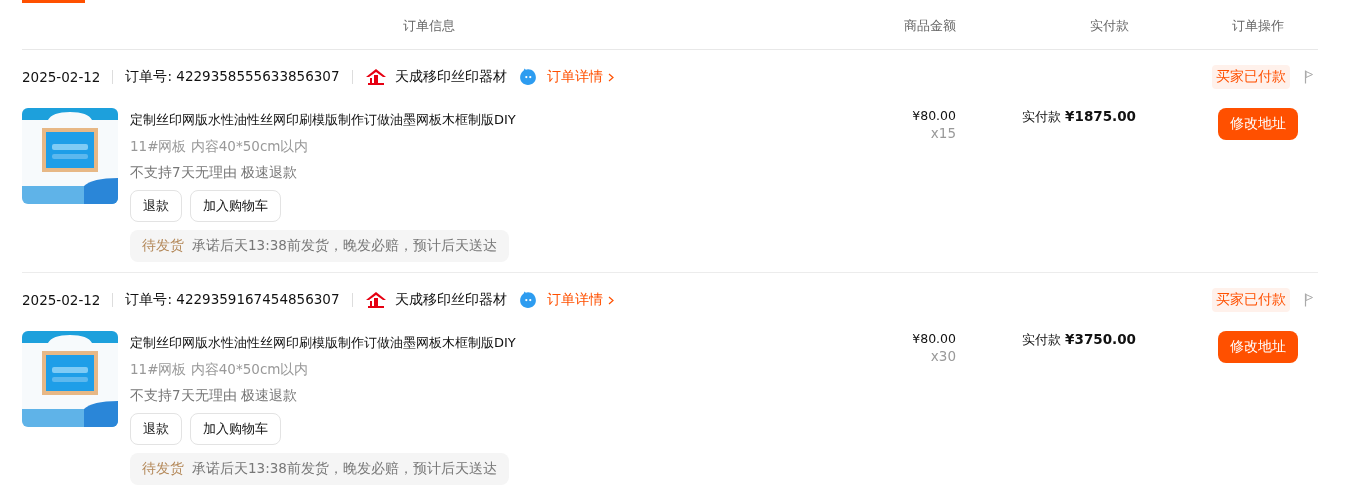  What do you see at coordinates (1258, 26) in the screenshot?
I see `column-header: 订单操作` at bounding box center [1258, 26].